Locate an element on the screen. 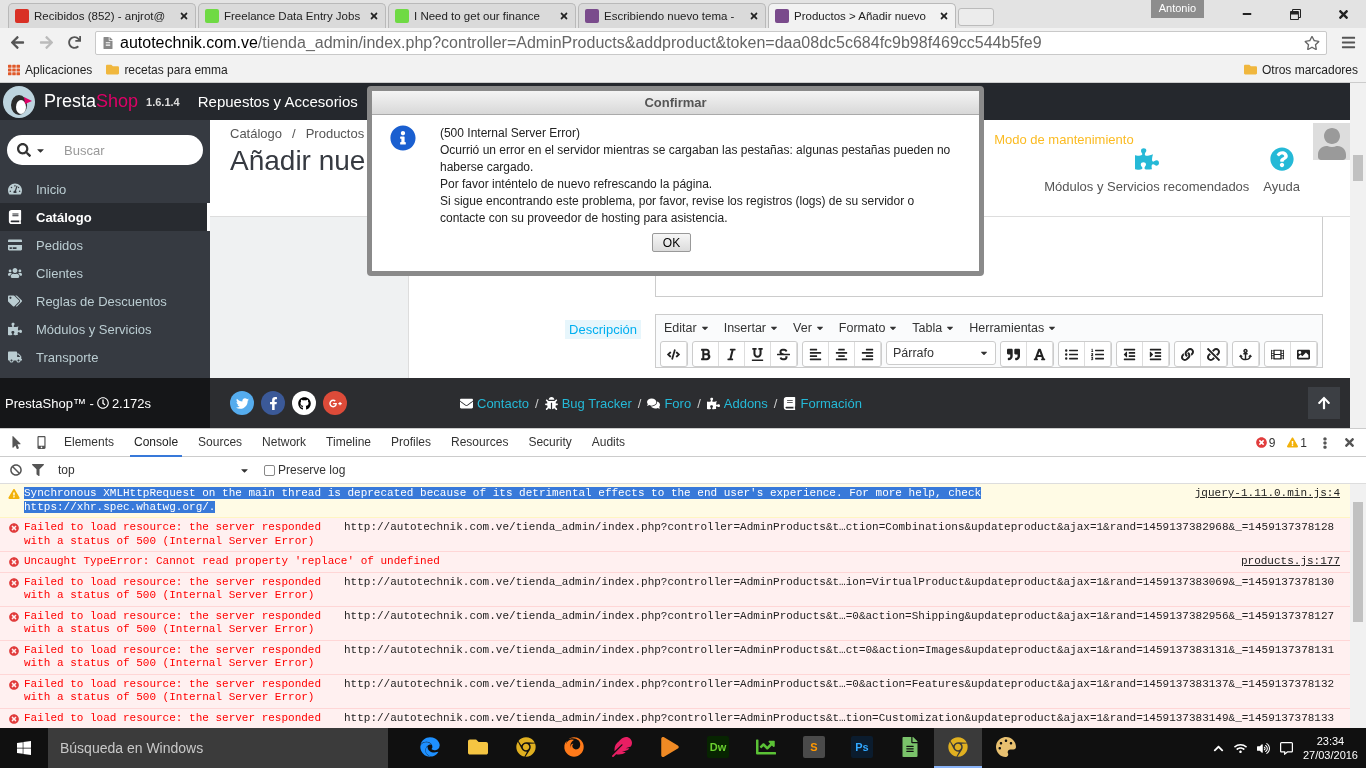  editor-menu: Formato is located at coordinates (868, 328).